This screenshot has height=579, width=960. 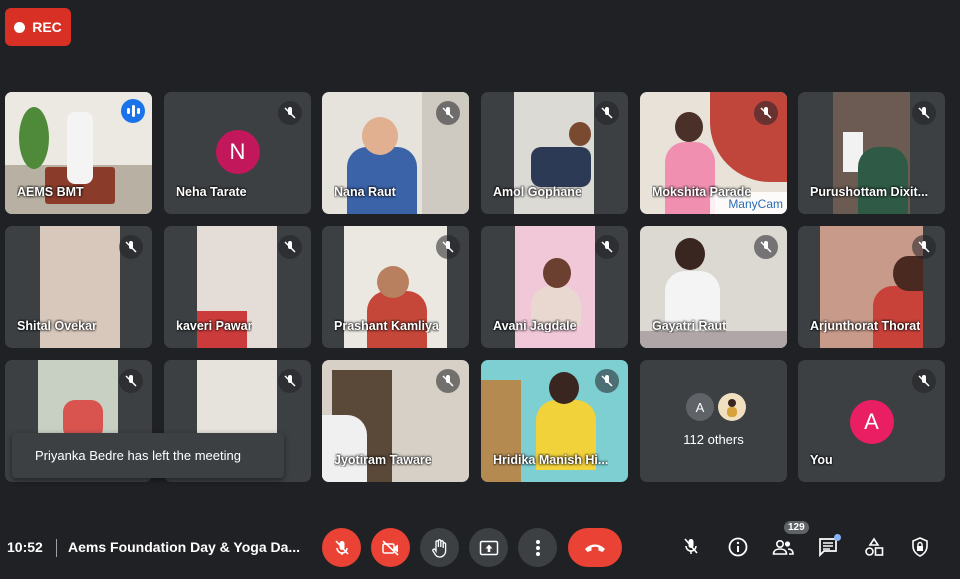 I want to click on participant-name: Amol Gophane, so click(x=537, y=192).